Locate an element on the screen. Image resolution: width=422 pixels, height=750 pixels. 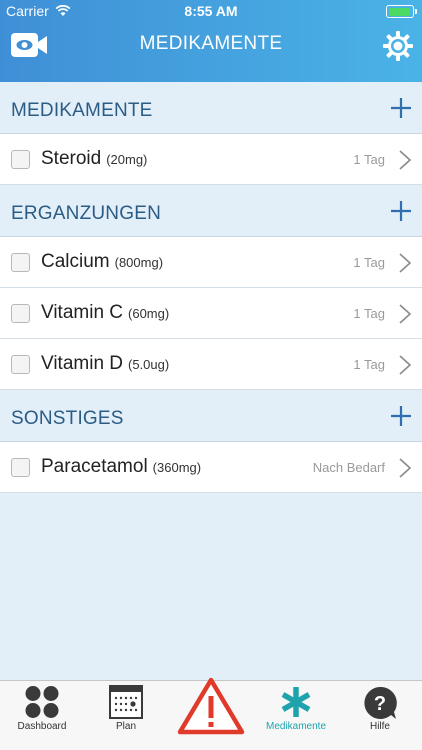
tab-plan: Plan is located at coordinates (126, 715).